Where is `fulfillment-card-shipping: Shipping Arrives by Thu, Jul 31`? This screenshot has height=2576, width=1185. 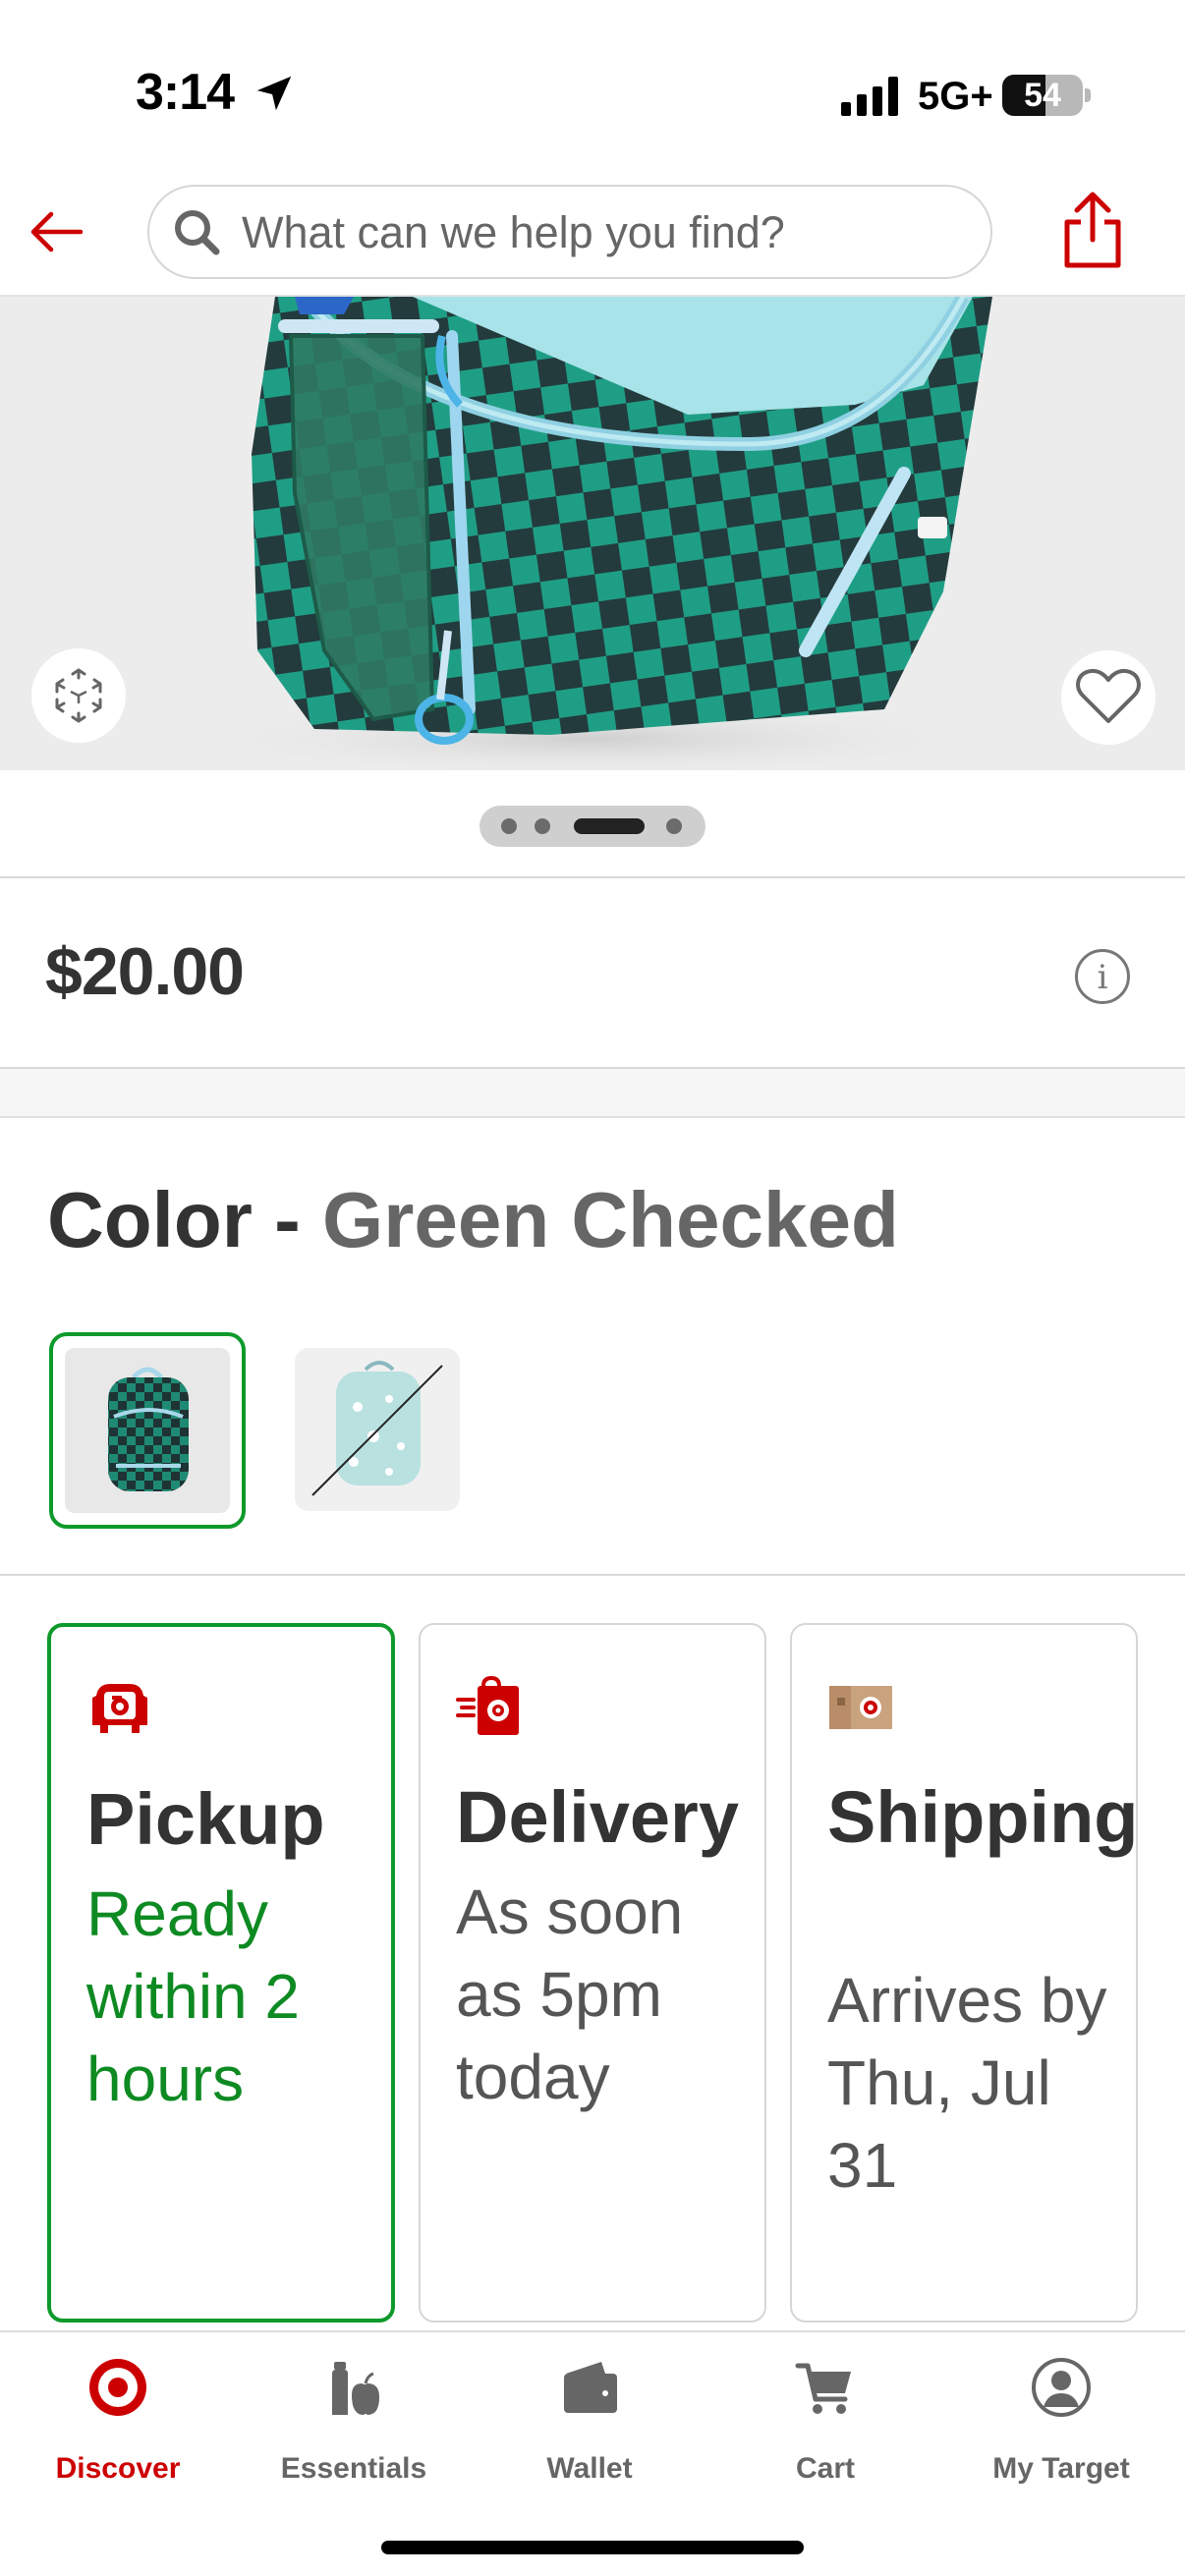
fulfillment-card-shipping: Shipping Arrives by Thu, Jul 31 is located at coordinates (965, 1973).